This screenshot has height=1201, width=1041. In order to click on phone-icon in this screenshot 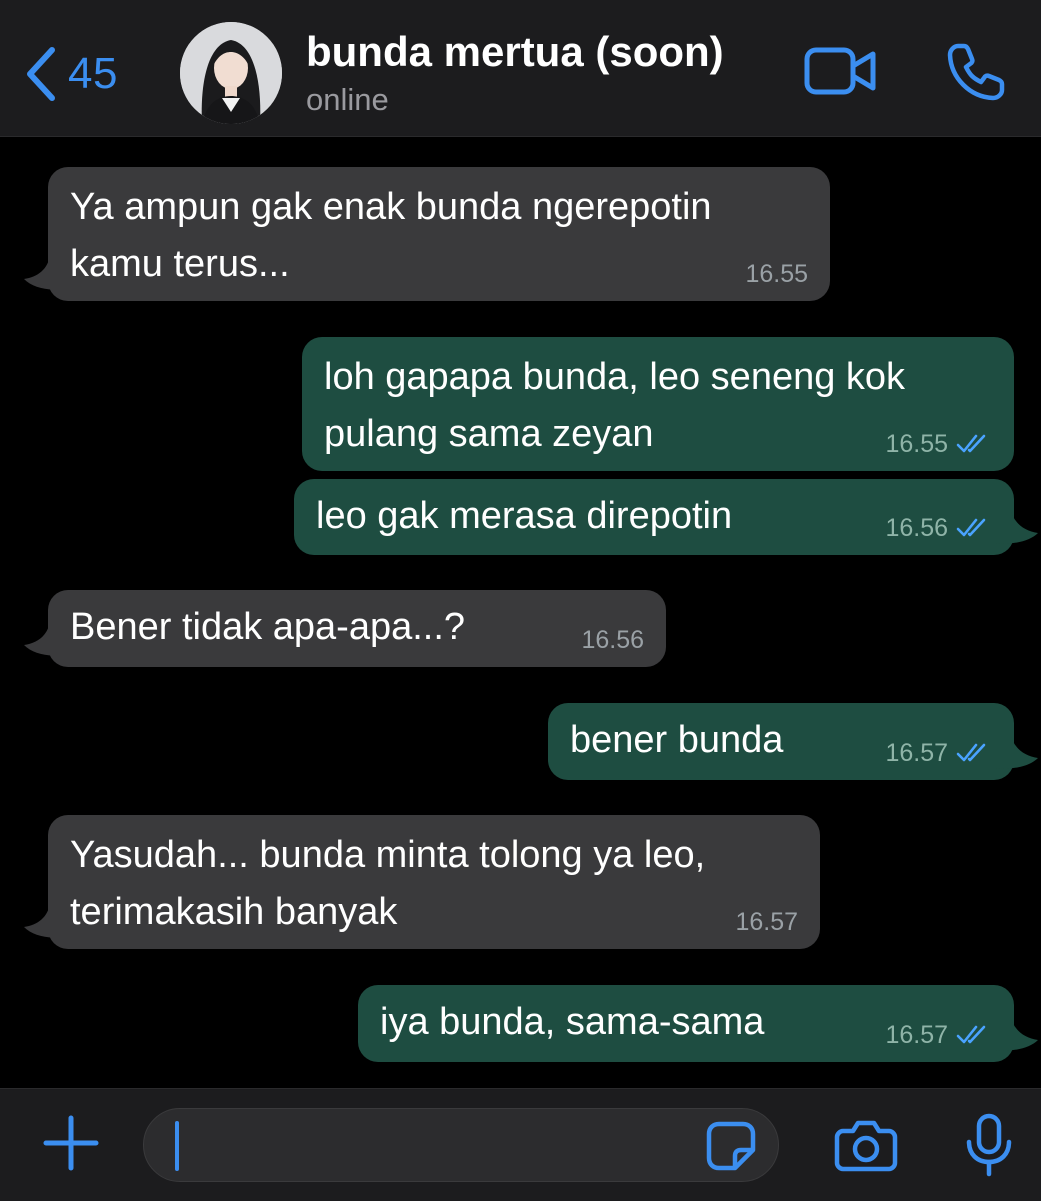, I will do `click(976, 72)`.